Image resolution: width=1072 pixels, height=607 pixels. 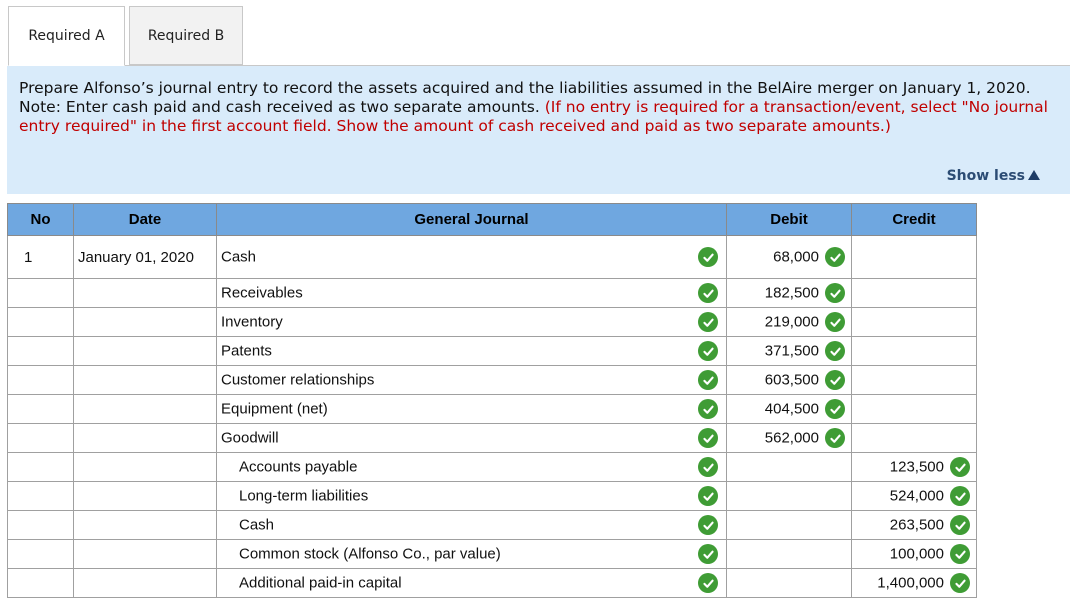 I want to click on cell-credit: 524,000, so click(x=914, y=496).